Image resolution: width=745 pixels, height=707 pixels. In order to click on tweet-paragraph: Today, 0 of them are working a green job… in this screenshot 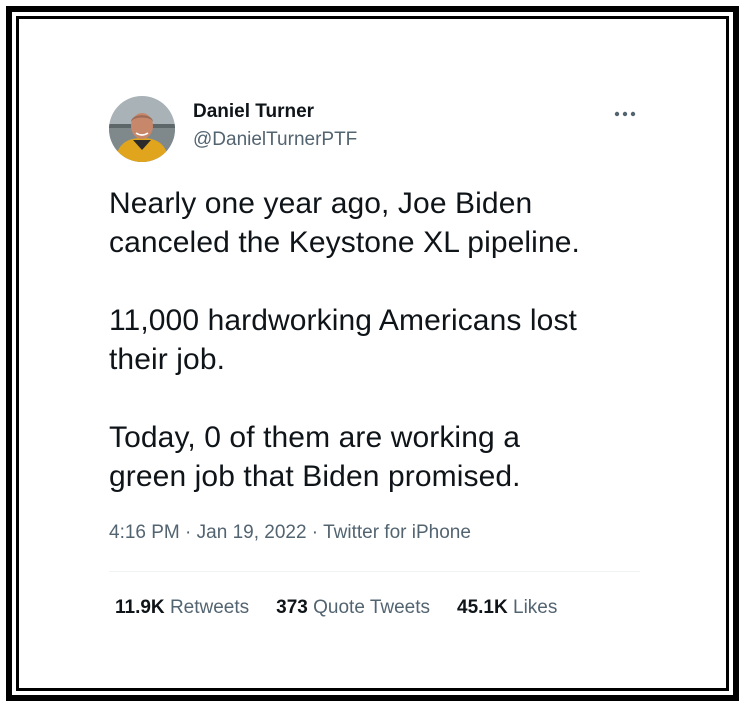, I will do `click(315, 457)`.